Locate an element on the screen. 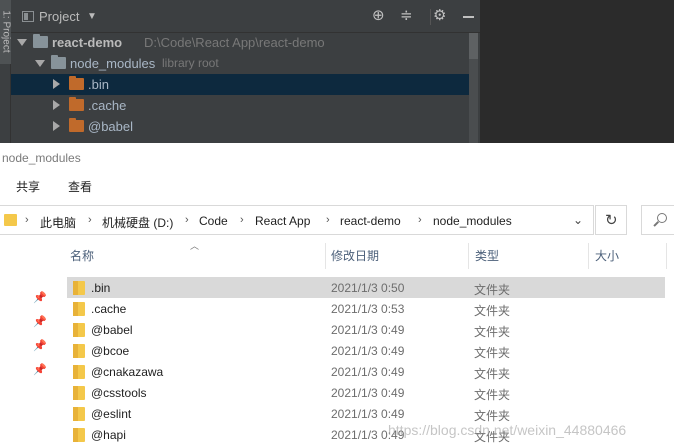 This screenshot has height=448, width=674. navigation-pane: 📌 📌 📌 📌 is located at coordinates (32, 343).